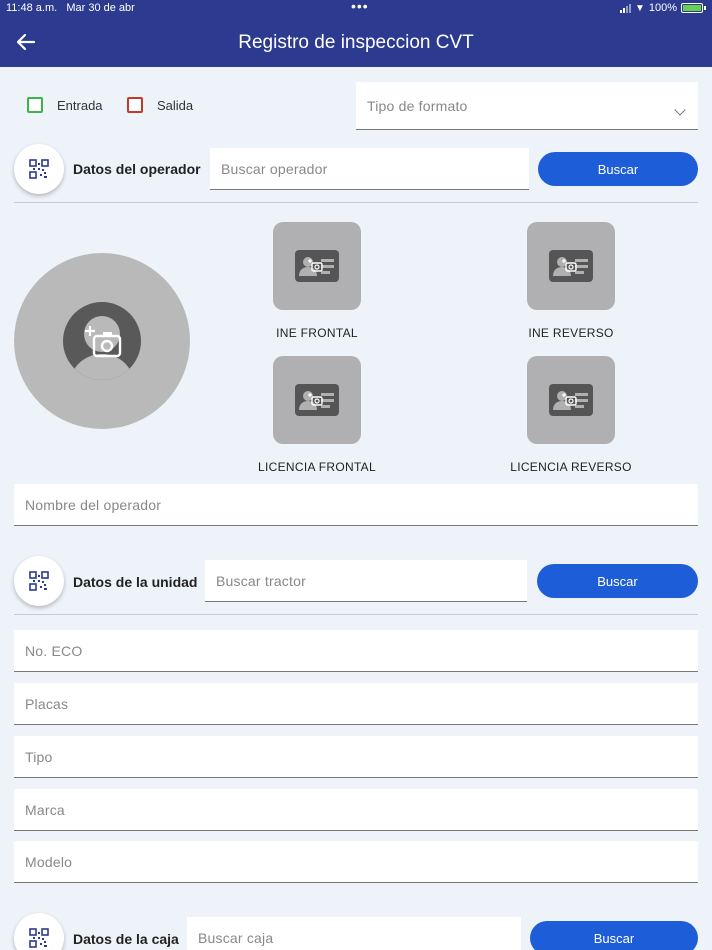  Describe the element at coordinates (274, 168) in the screenshot. I see `operator-search-placeholder: Buscar operador` at that location.